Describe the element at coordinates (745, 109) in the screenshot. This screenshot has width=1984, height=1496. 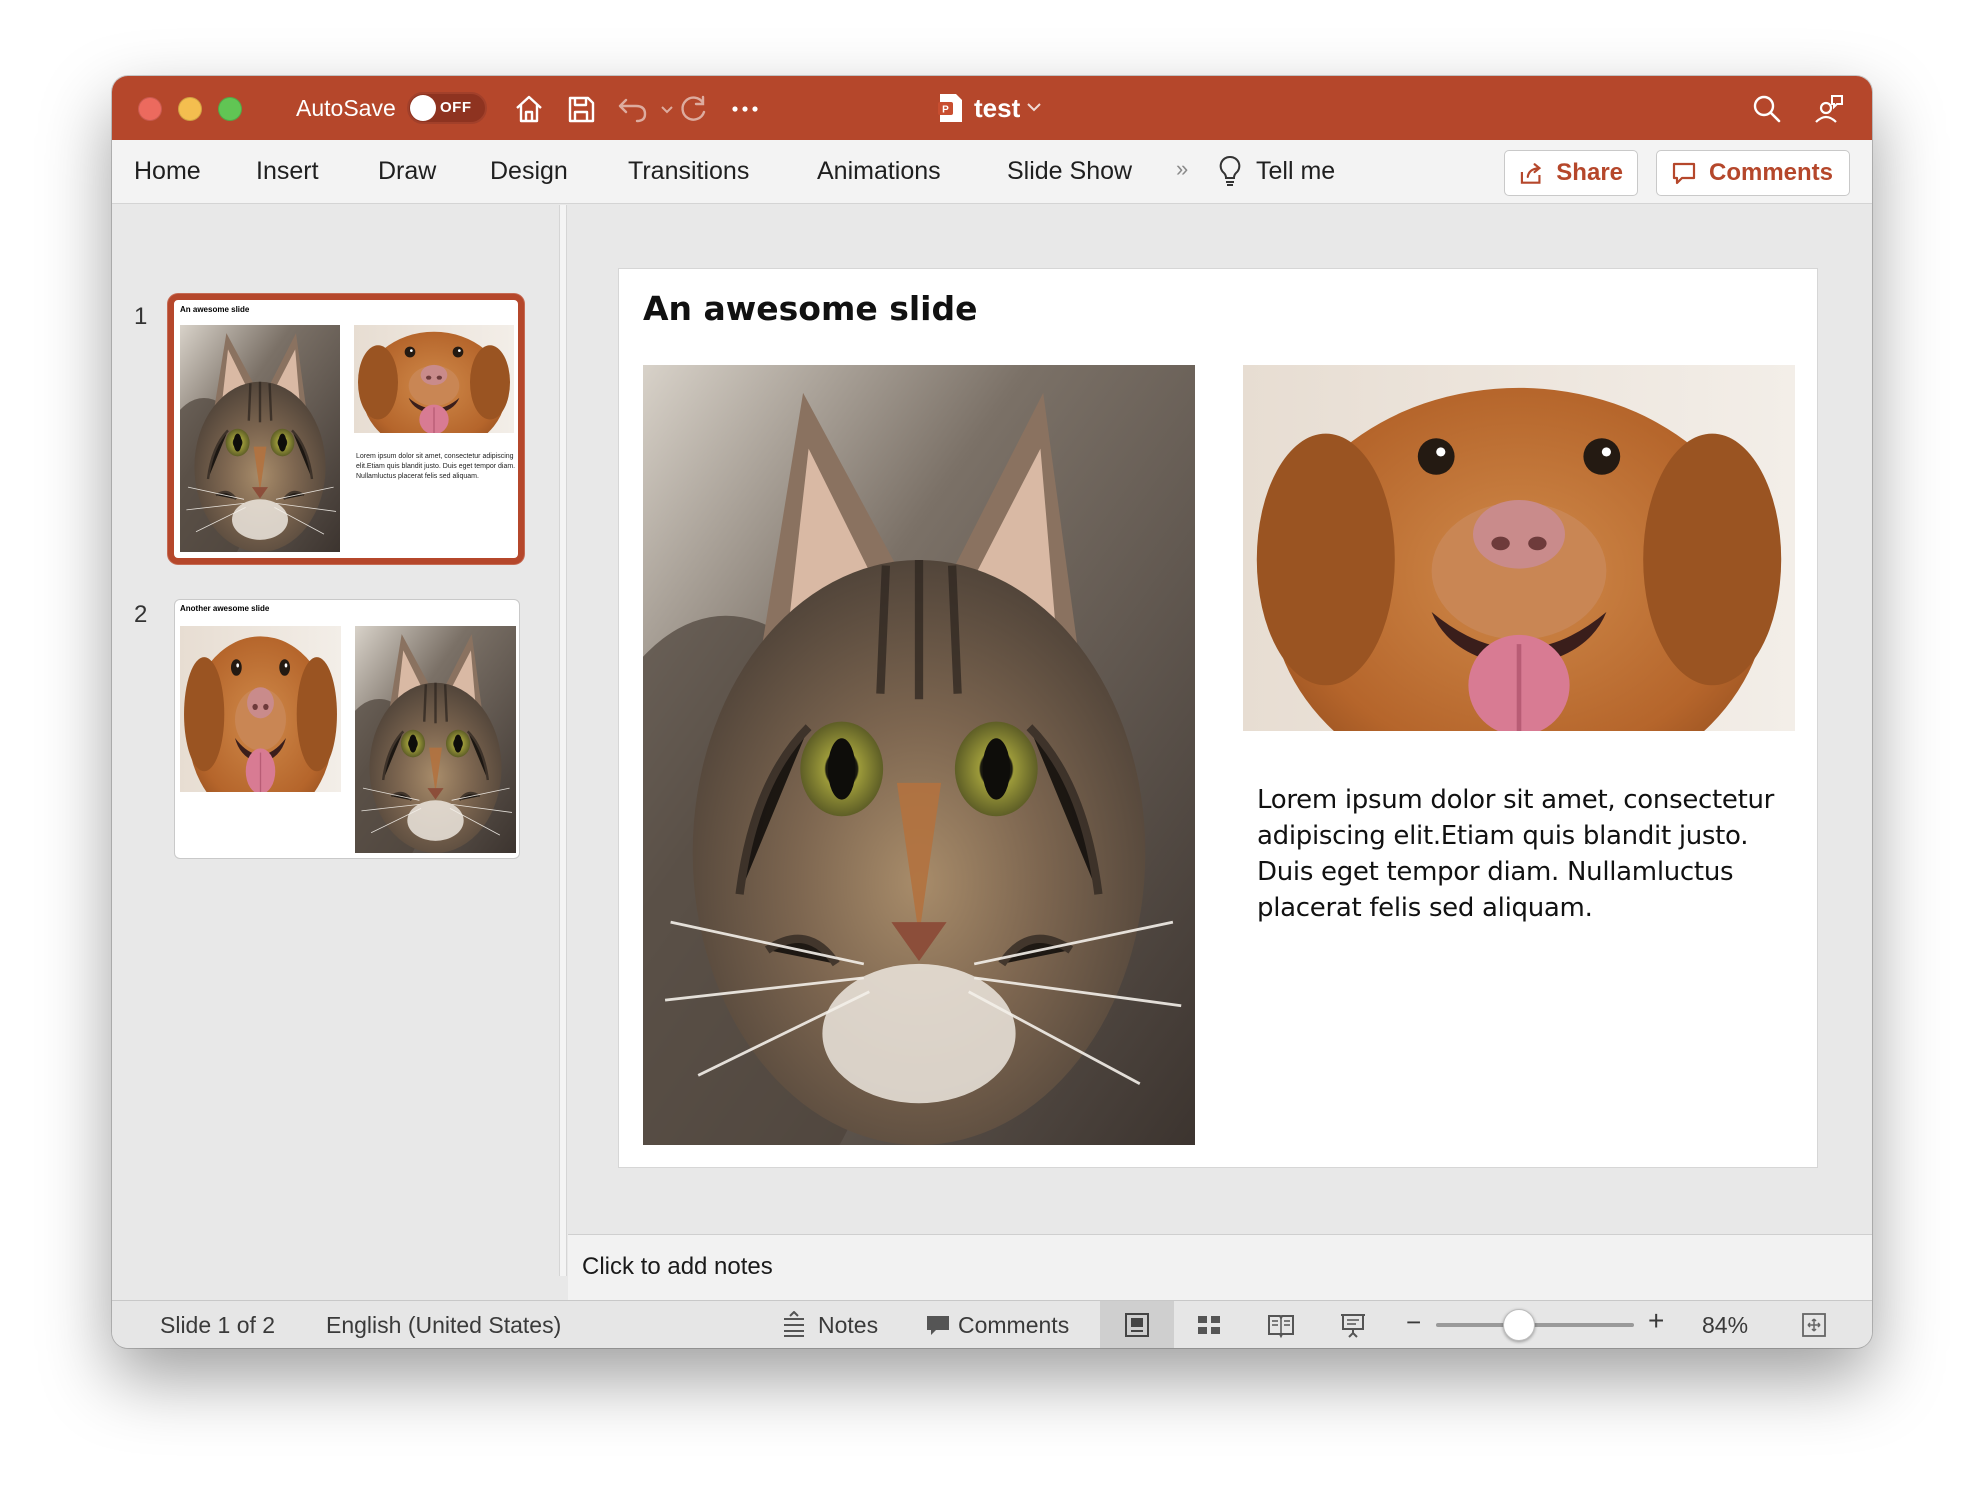
I see `more-options-icon` at that location.